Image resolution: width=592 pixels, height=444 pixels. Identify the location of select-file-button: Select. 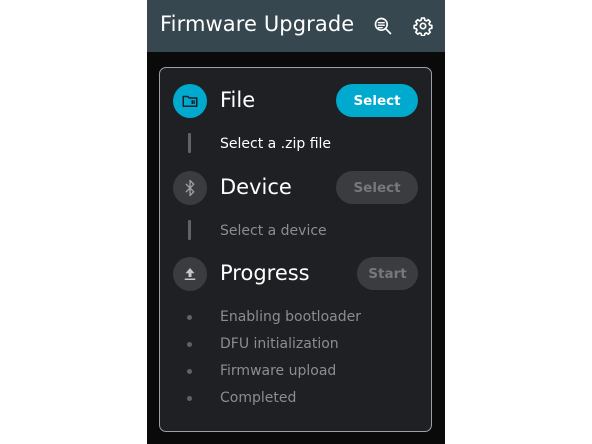
(377, 100).